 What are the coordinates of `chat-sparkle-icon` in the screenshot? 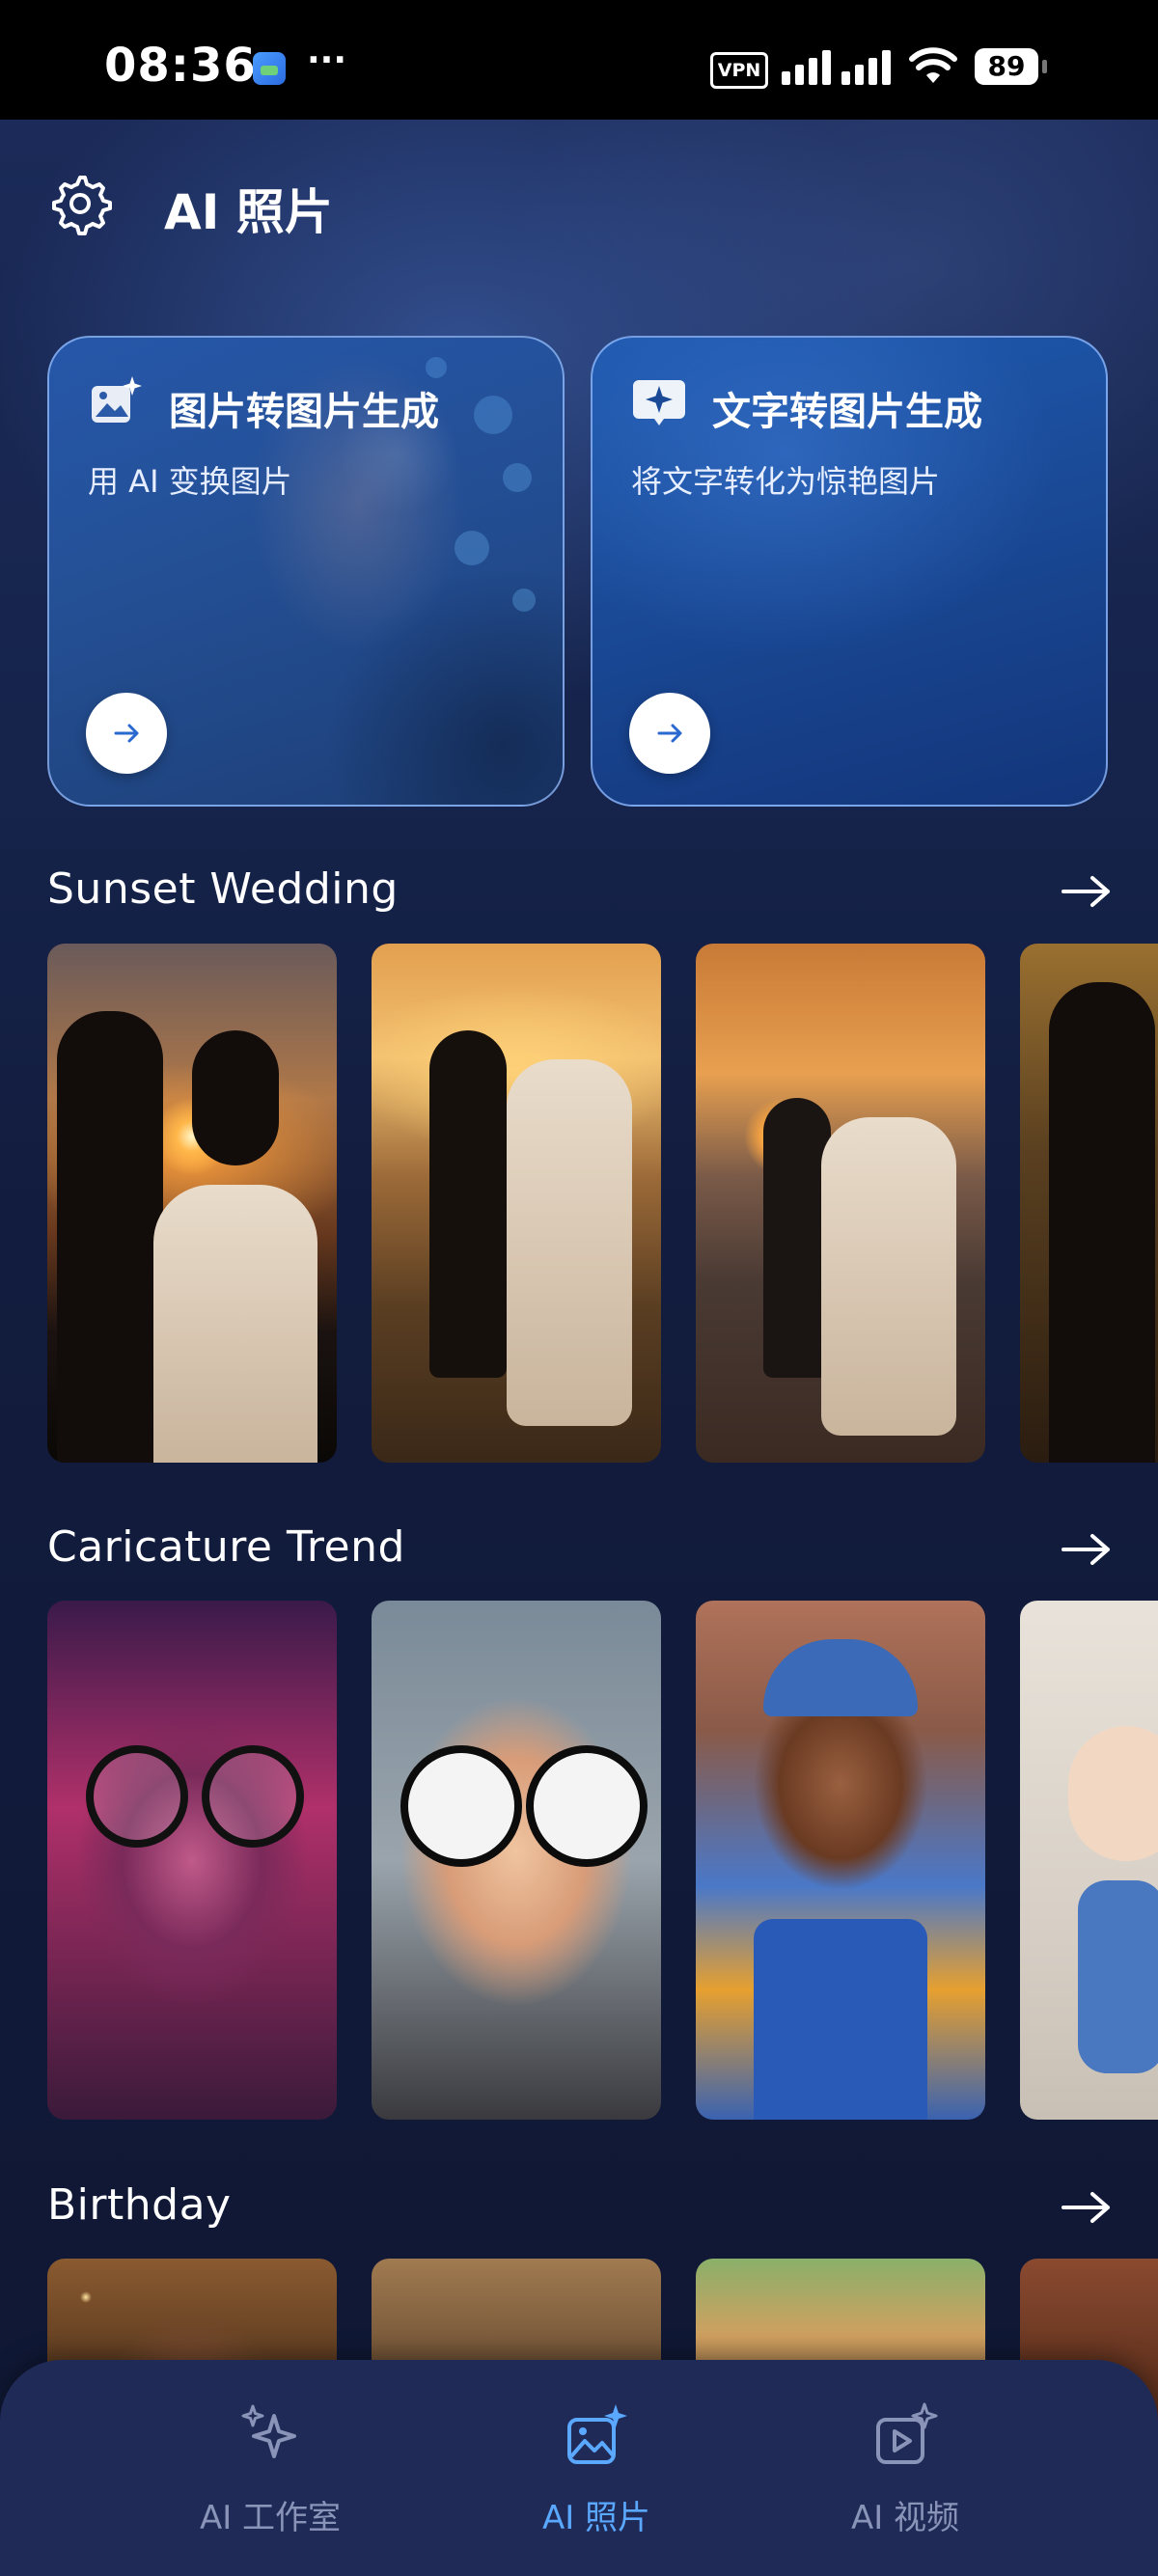 It's located at (659, 403).